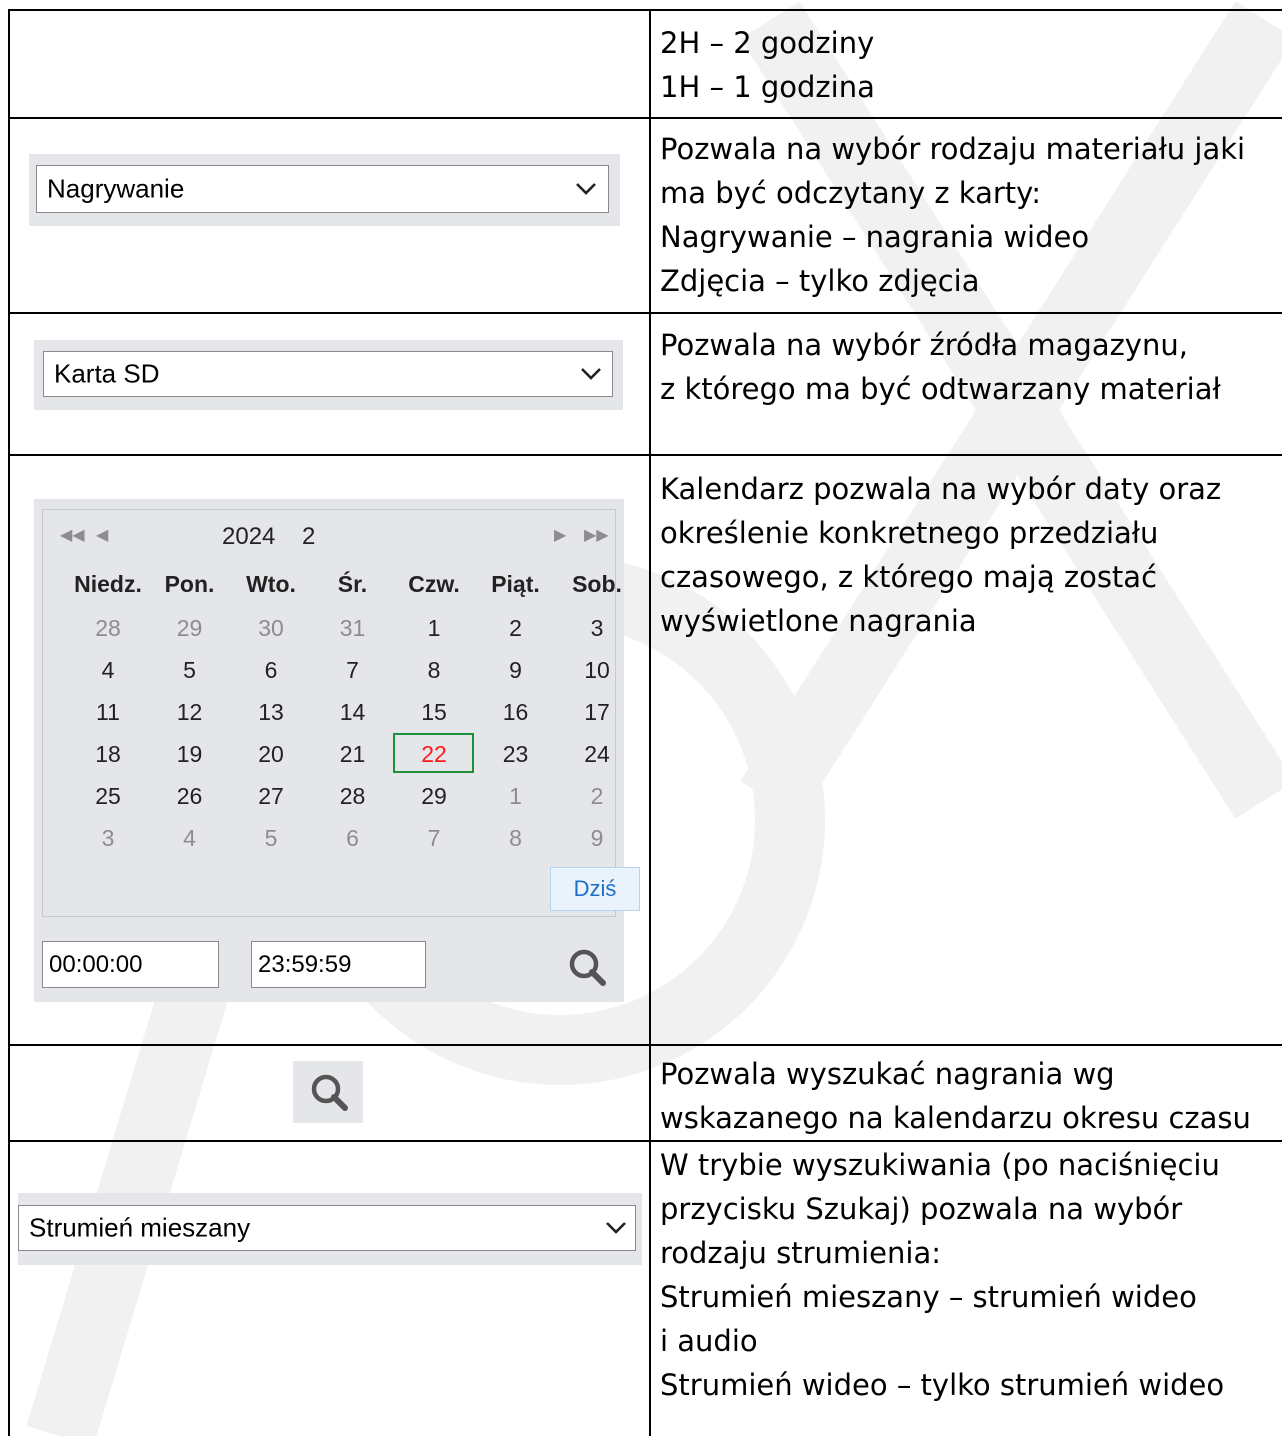 The height and width of the screenshot is (1436, 1282). Describe the element at coordinates (516, 712) in the screenshot. I see `calendar-day: 16` at that location.